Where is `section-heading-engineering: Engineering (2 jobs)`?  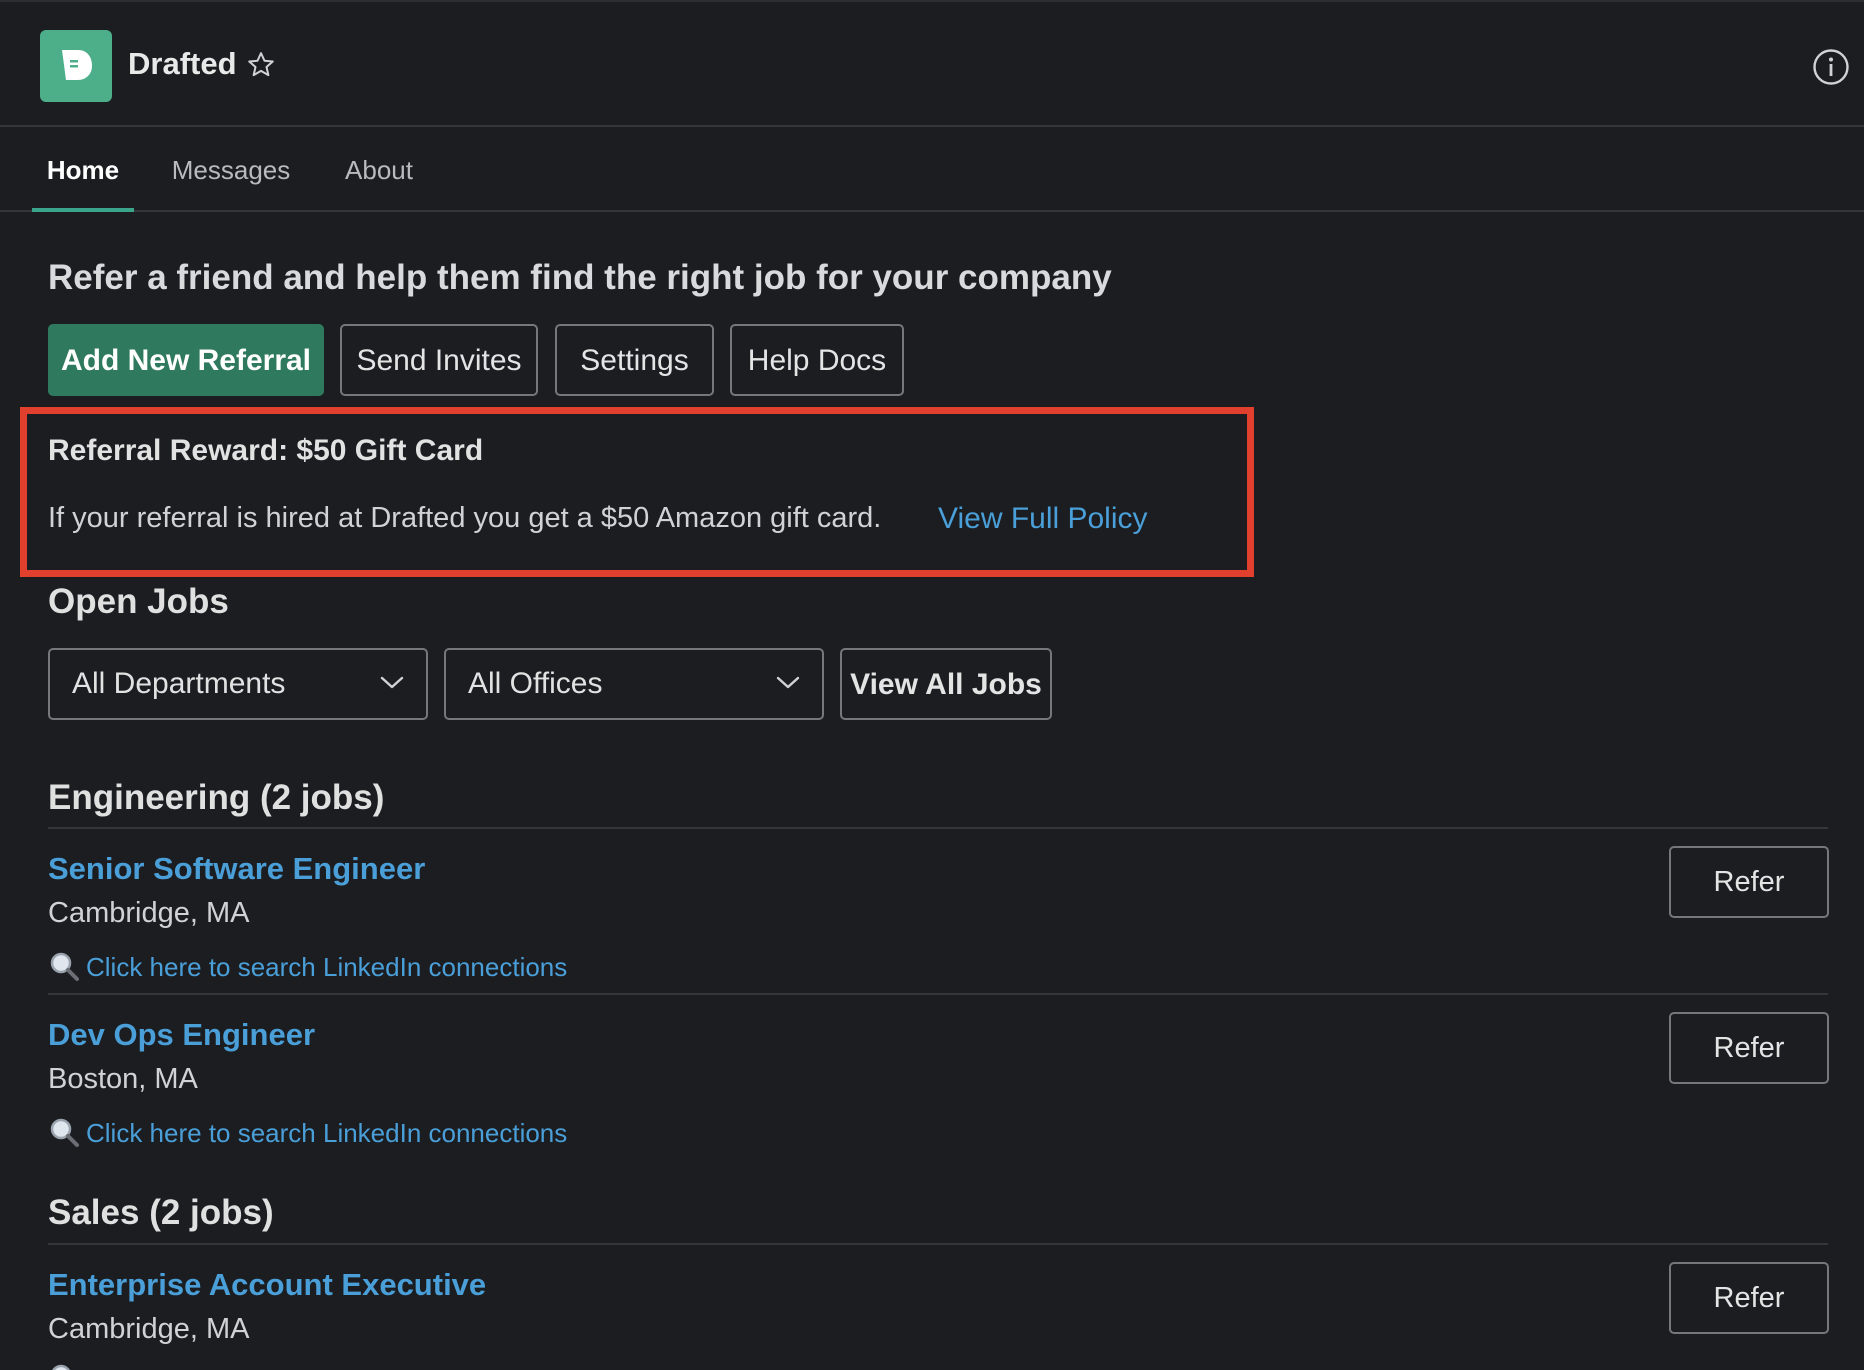 section-heading-engineering: Engineering (2 jobs) is located at coordinates (216, 797).